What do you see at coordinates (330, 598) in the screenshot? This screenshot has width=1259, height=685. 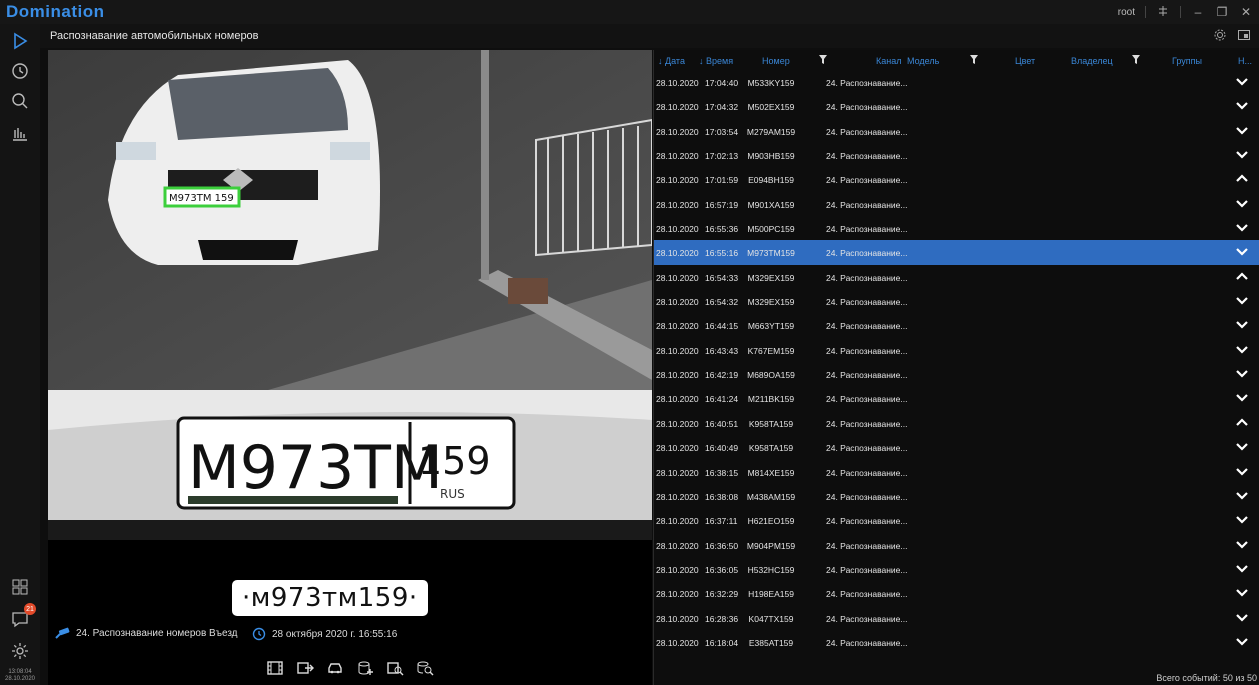 I see `recognized-plate: ·м973тм159·` at bounding box center [330, 598].